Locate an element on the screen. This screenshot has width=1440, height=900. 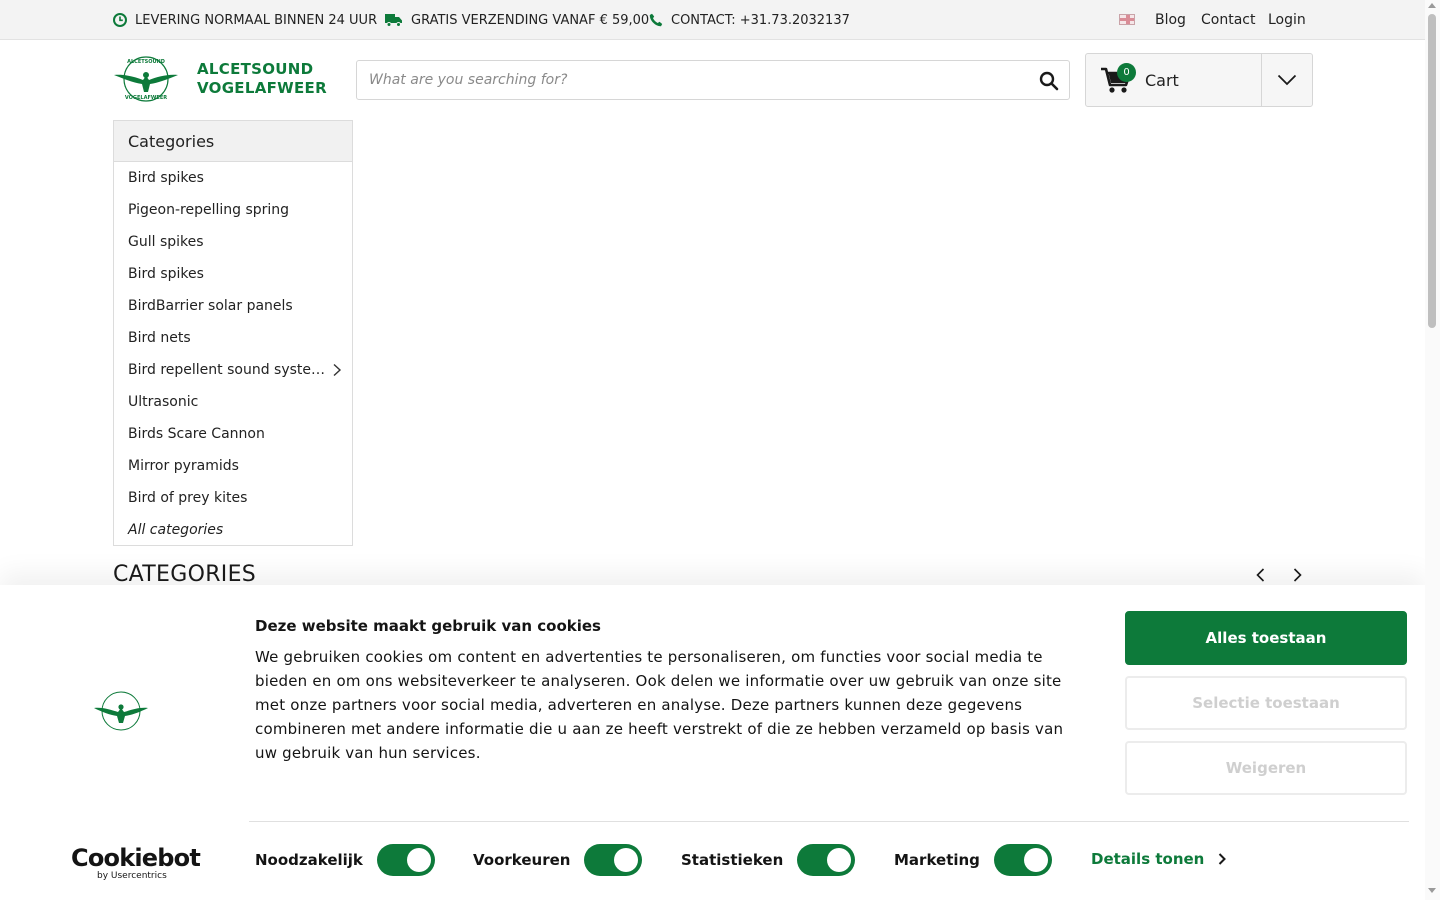
language-flag-icon is located at coordinates (1127, 19).